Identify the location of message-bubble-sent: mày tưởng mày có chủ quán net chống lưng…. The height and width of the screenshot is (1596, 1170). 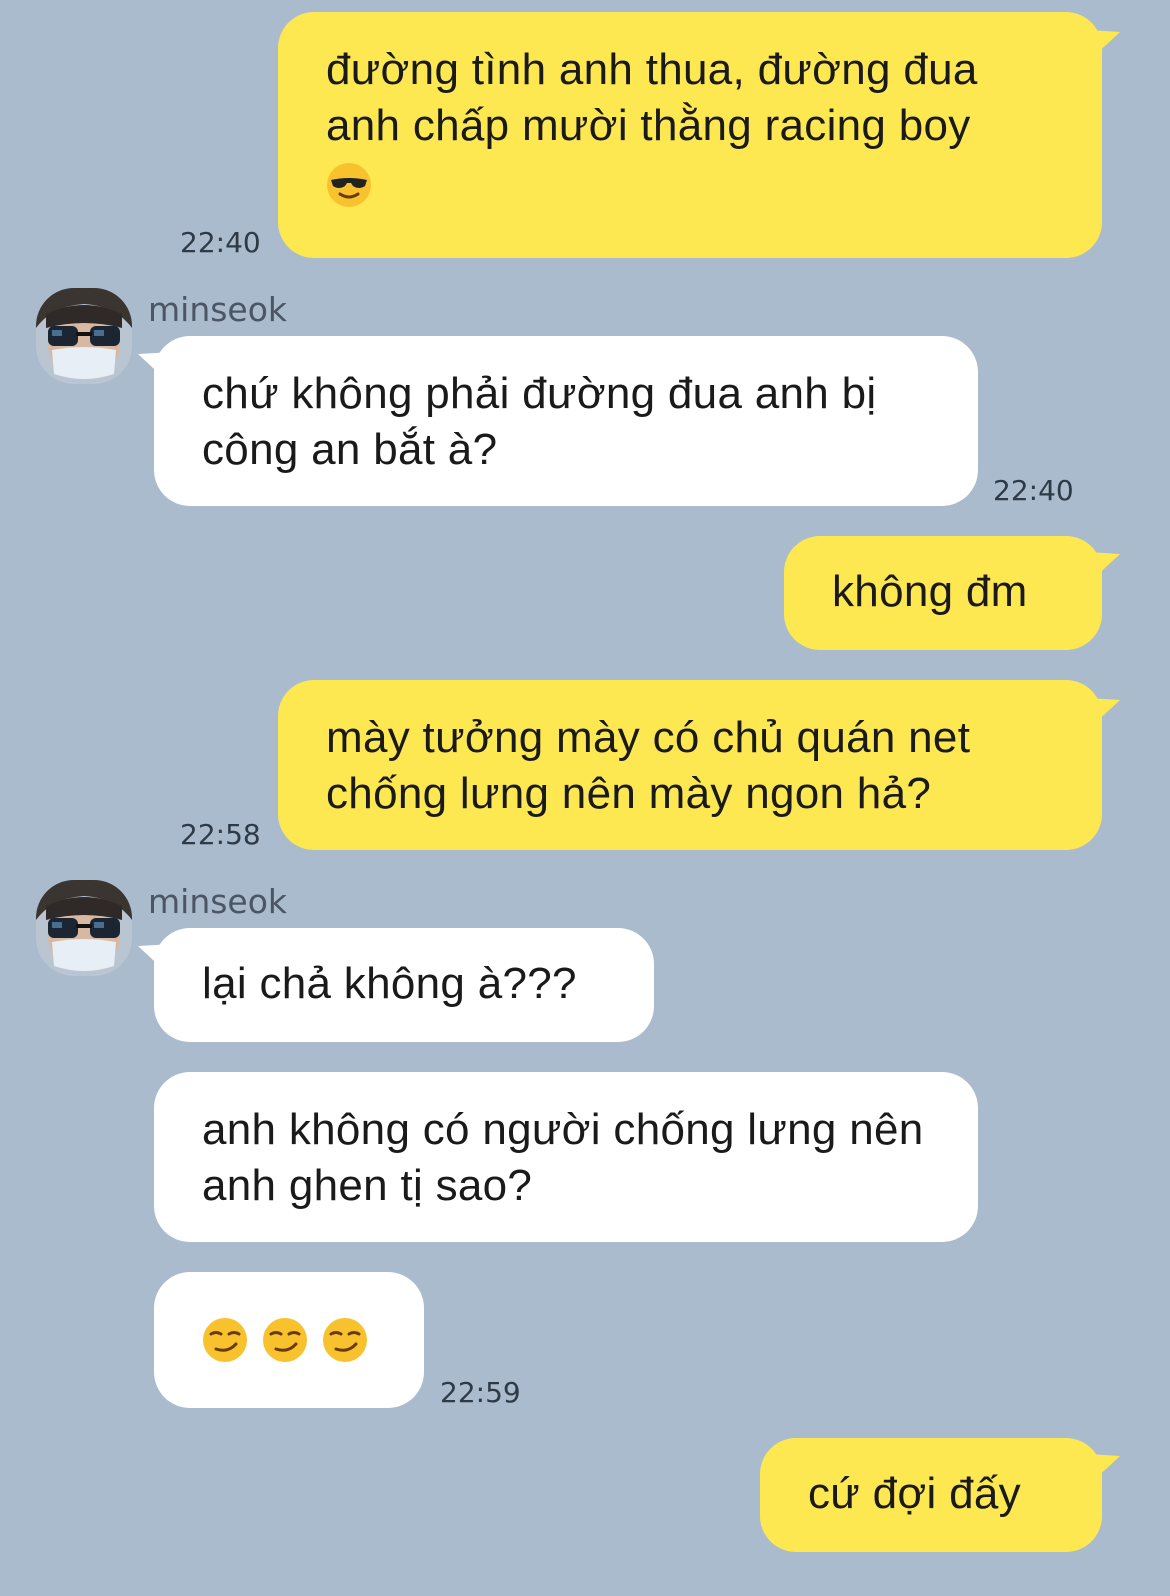
(690, 765).